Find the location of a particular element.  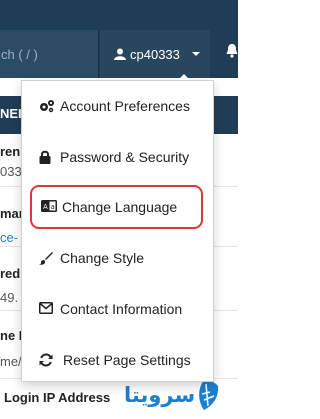

menu-item-reset-page-settings: Reset Page Settings is located at coordinates (117, 360).